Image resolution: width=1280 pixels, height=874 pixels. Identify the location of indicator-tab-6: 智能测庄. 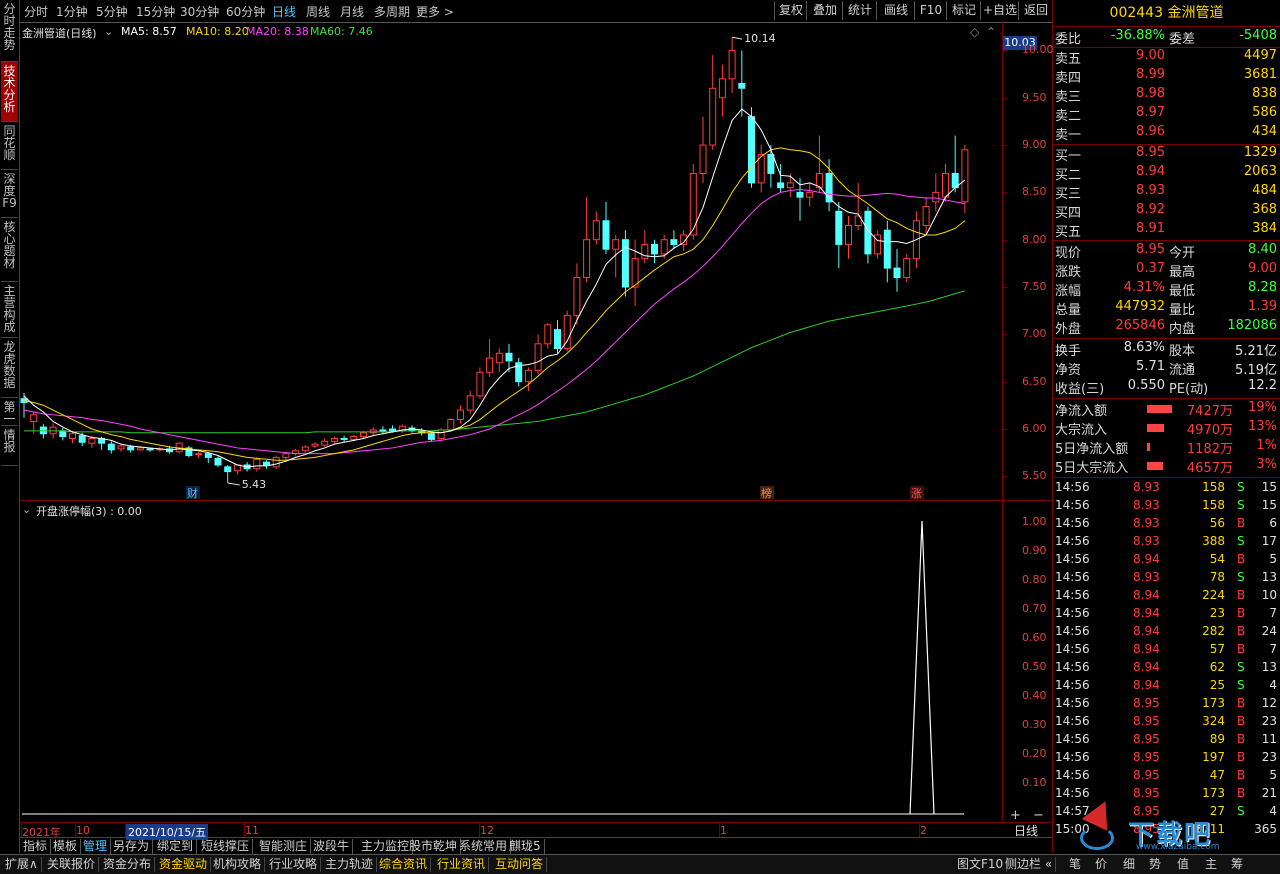
(284, 846).